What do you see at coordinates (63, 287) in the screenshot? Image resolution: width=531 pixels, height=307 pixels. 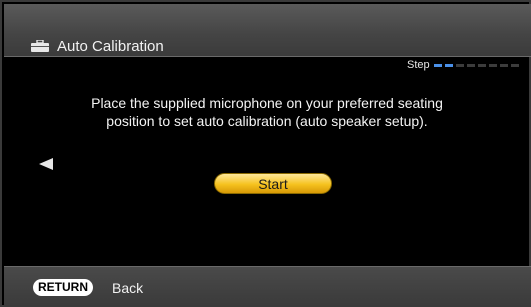 I see `return-button: RETURN` at bounding box center [63, 287].